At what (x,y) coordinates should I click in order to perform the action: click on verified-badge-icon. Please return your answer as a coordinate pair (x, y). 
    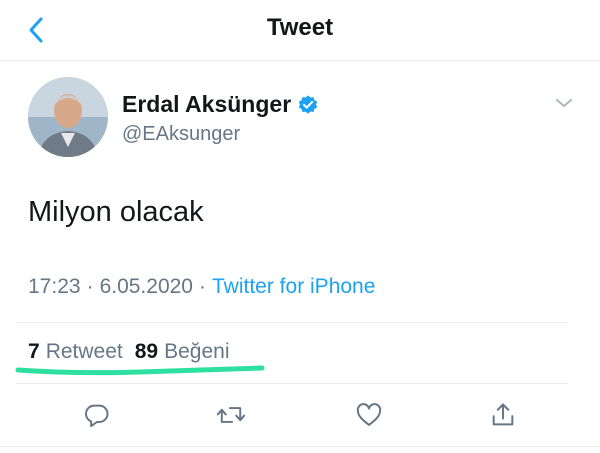
    Looking at the image, I should click on (308, 104).